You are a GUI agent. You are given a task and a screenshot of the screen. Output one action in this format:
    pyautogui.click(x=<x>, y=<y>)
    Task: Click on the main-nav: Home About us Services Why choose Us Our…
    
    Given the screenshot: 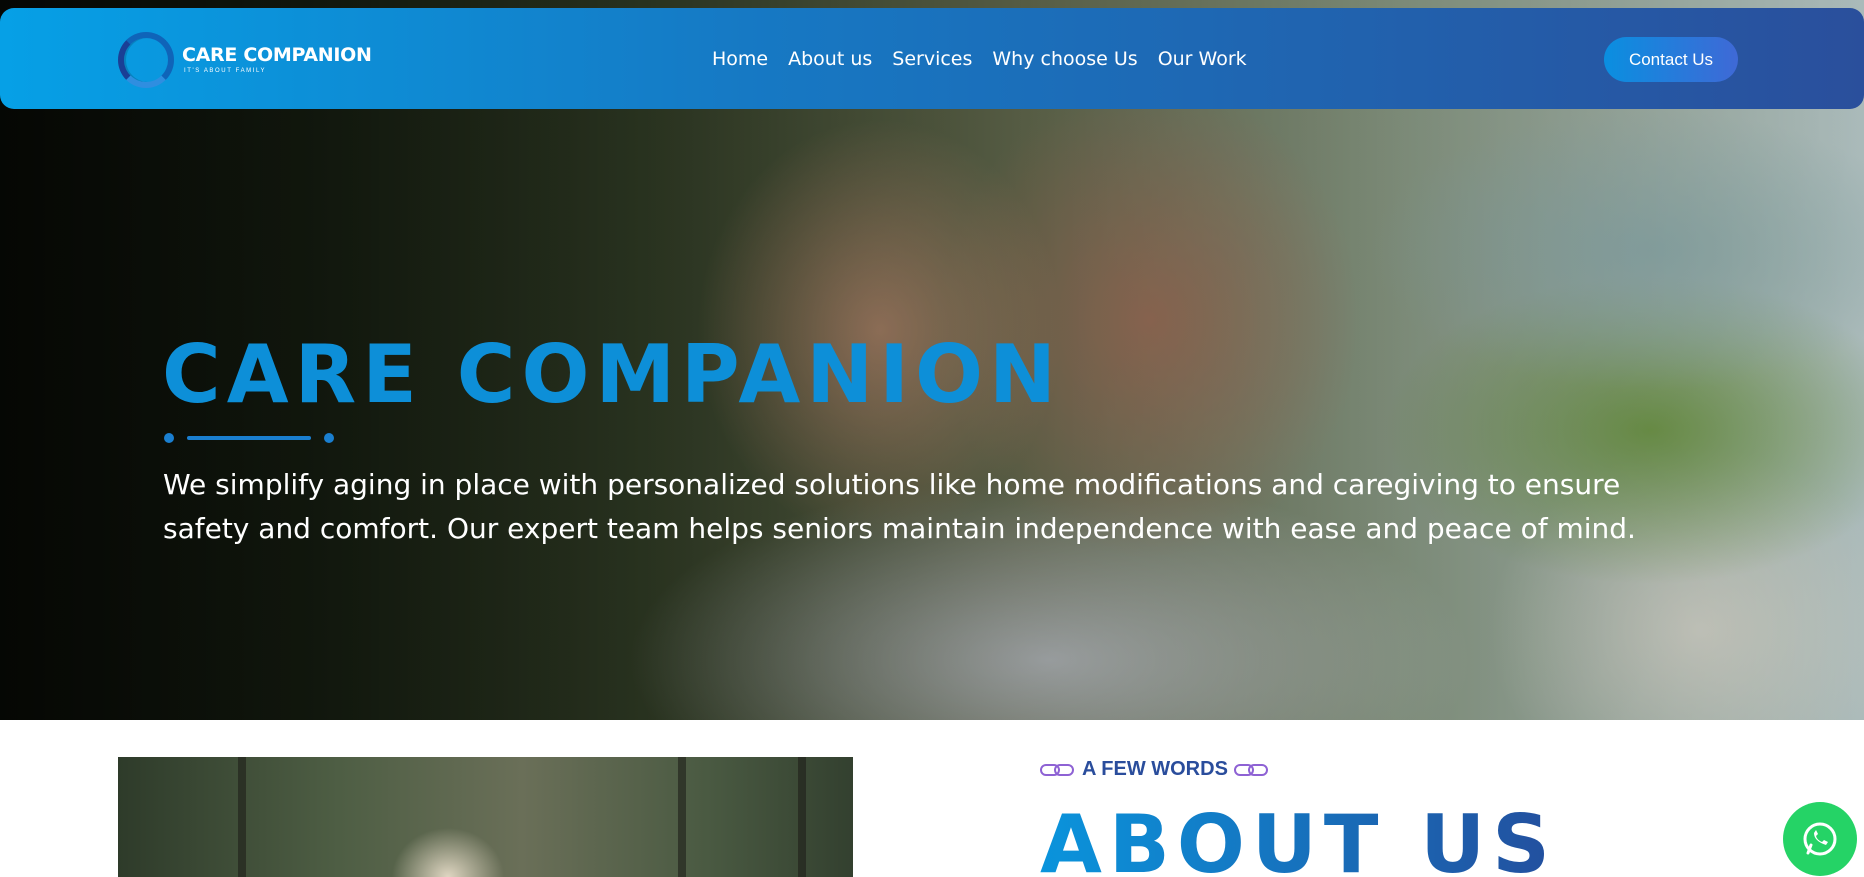 What is the action you would take?
    pyautogui.click(x=979, y=58)
    